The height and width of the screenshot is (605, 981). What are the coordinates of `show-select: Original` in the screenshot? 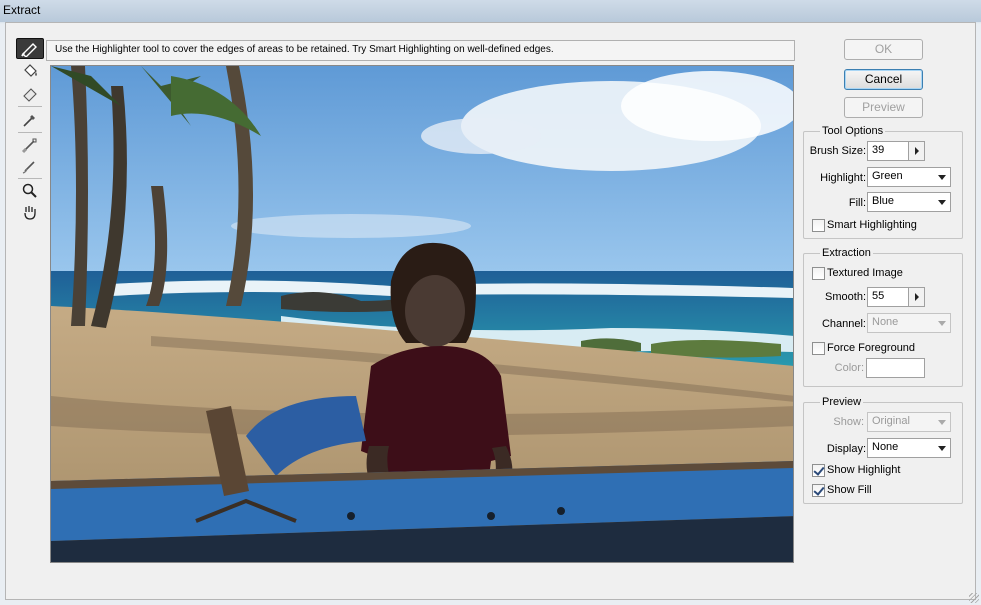 It's located at (909, 422).